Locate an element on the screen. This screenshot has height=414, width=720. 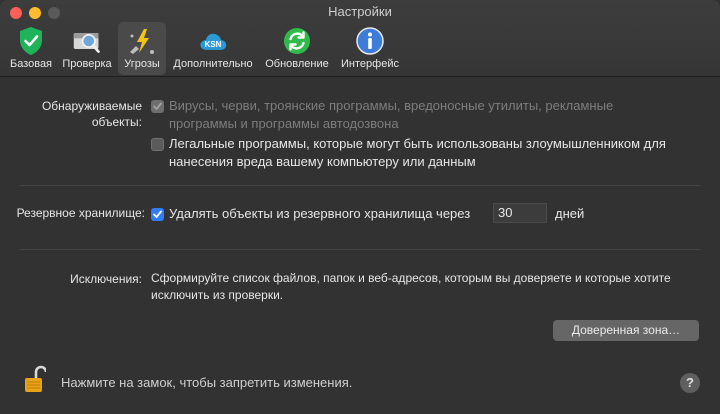
tab-threats: Угрозы is located at coordinates (142, 48).